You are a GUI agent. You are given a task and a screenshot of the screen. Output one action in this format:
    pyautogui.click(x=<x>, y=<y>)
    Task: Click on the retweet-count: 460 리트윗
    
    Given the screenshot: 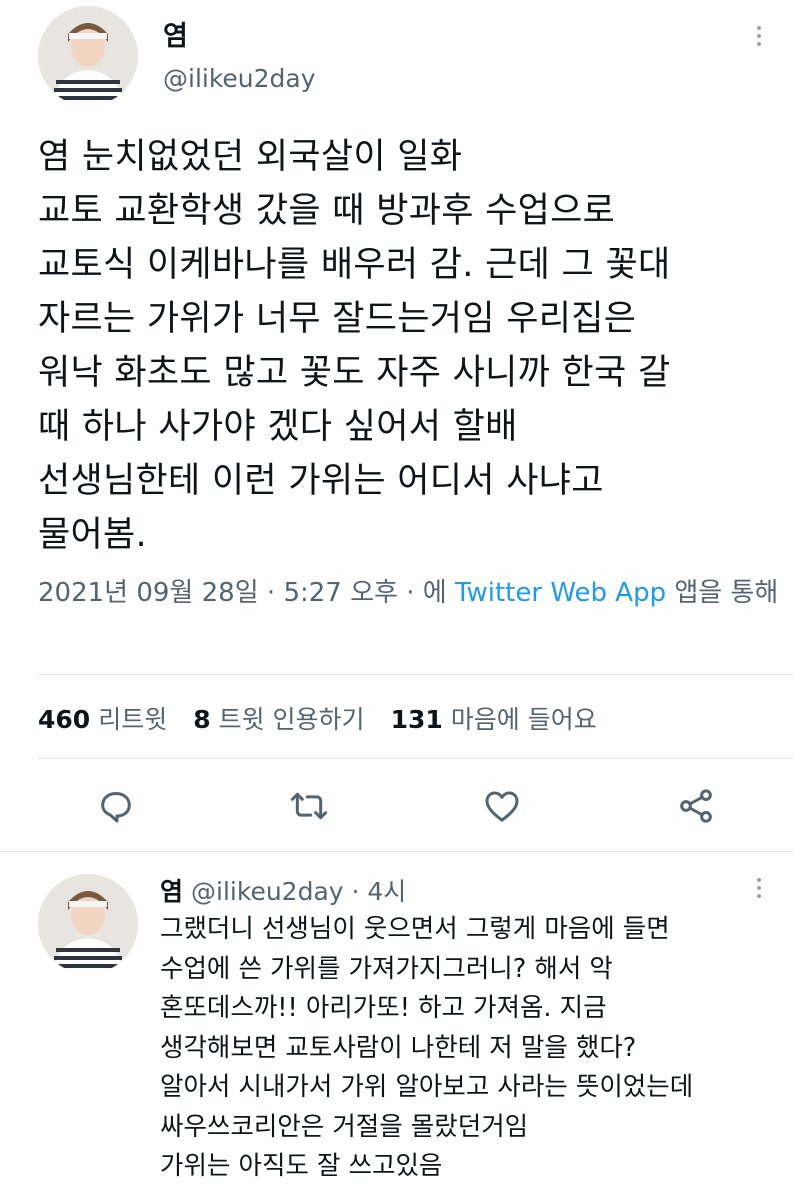 What is the action you would take?
    pyautogui.click(x=102, y=718)
    